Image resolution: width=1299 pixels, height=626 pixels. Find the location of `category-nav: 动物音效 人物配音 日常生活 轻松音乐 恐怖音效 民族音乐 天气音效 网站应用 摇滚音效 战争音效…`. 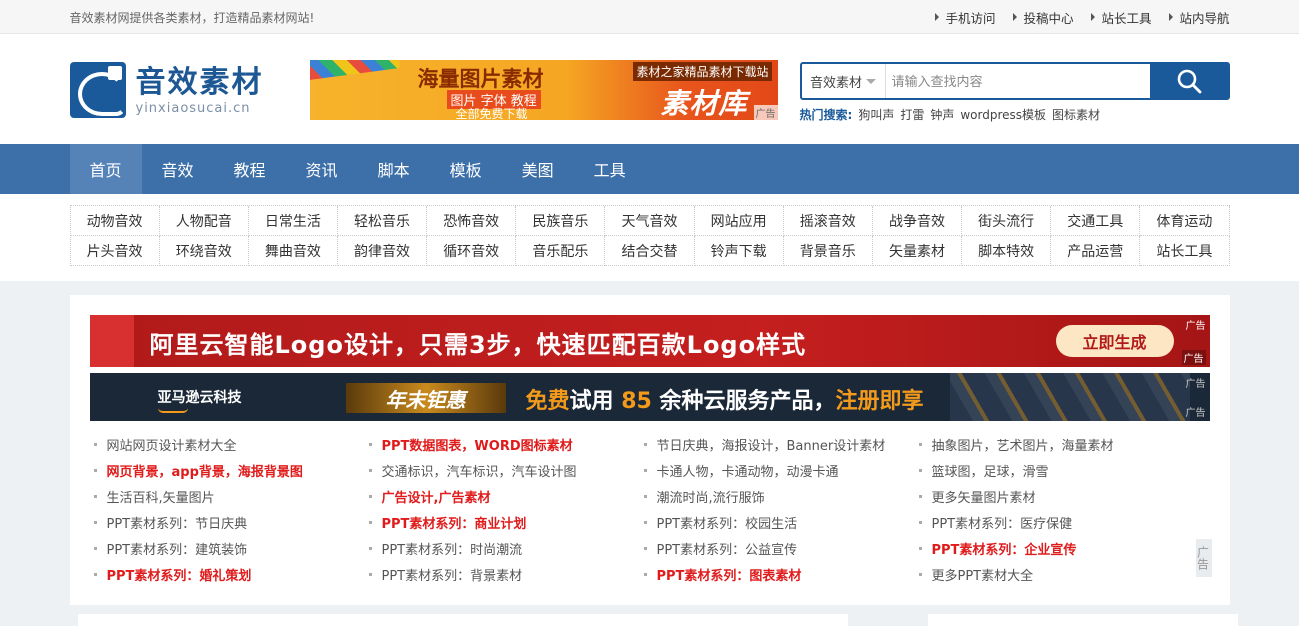

category-nav: 动物音效 人物配音 日常生活 轻松音乐 恐怖音效 民族音乐 天气音效 网站应用 摇滚音效 战争音效… is located at coordinates (649, 237).